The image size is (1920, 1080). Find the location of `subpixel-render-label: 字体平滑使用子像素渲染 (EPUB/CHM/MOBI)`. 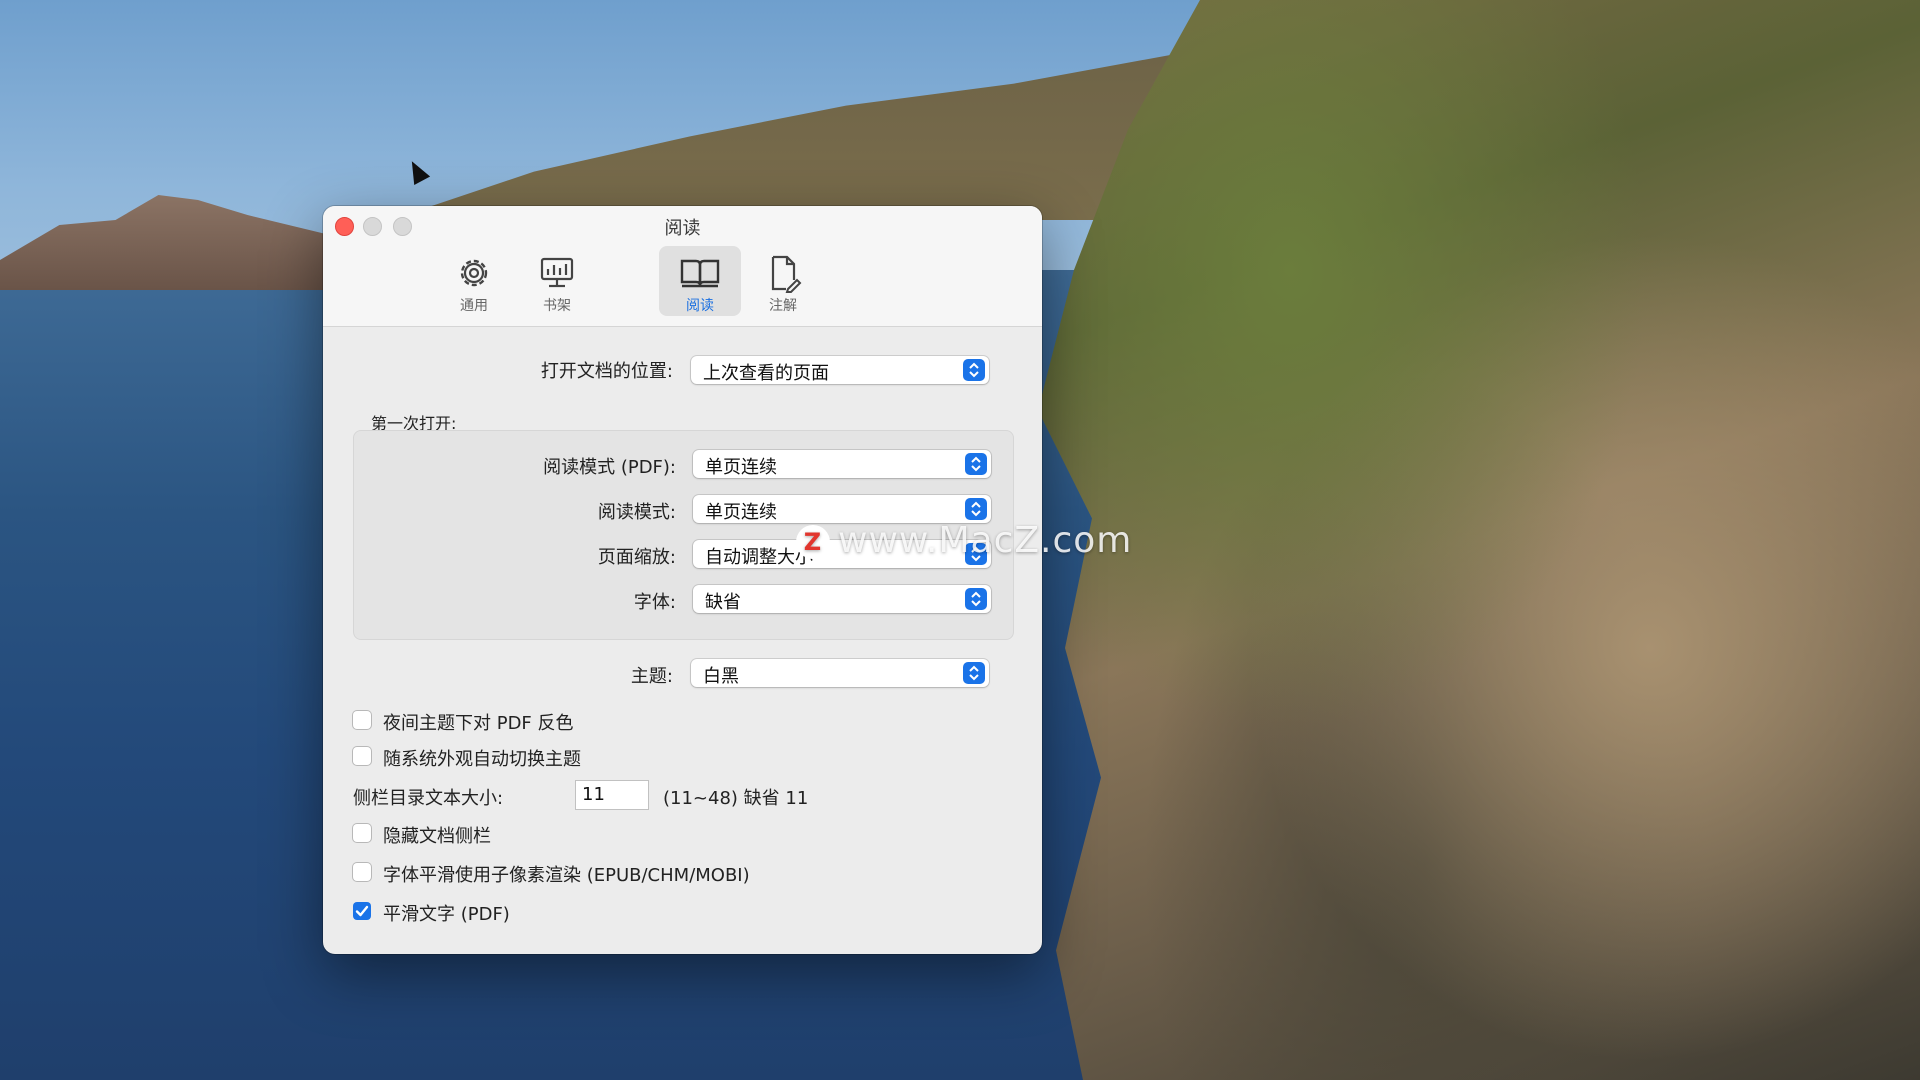

subpixel-render-label: 字体平滑使用子像素渲染 (EPUB/CHM/MOBI) is located at coordinates (566, 875).